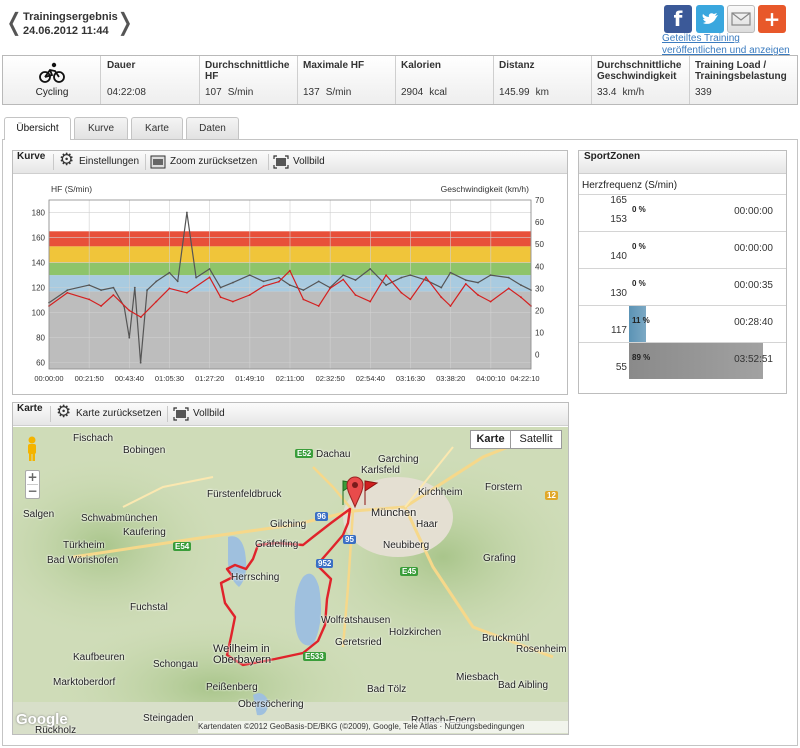 The height and width of the screenshot is (748, 800). I want to click on sportzones-title: SportZonen, so click(612, 156).